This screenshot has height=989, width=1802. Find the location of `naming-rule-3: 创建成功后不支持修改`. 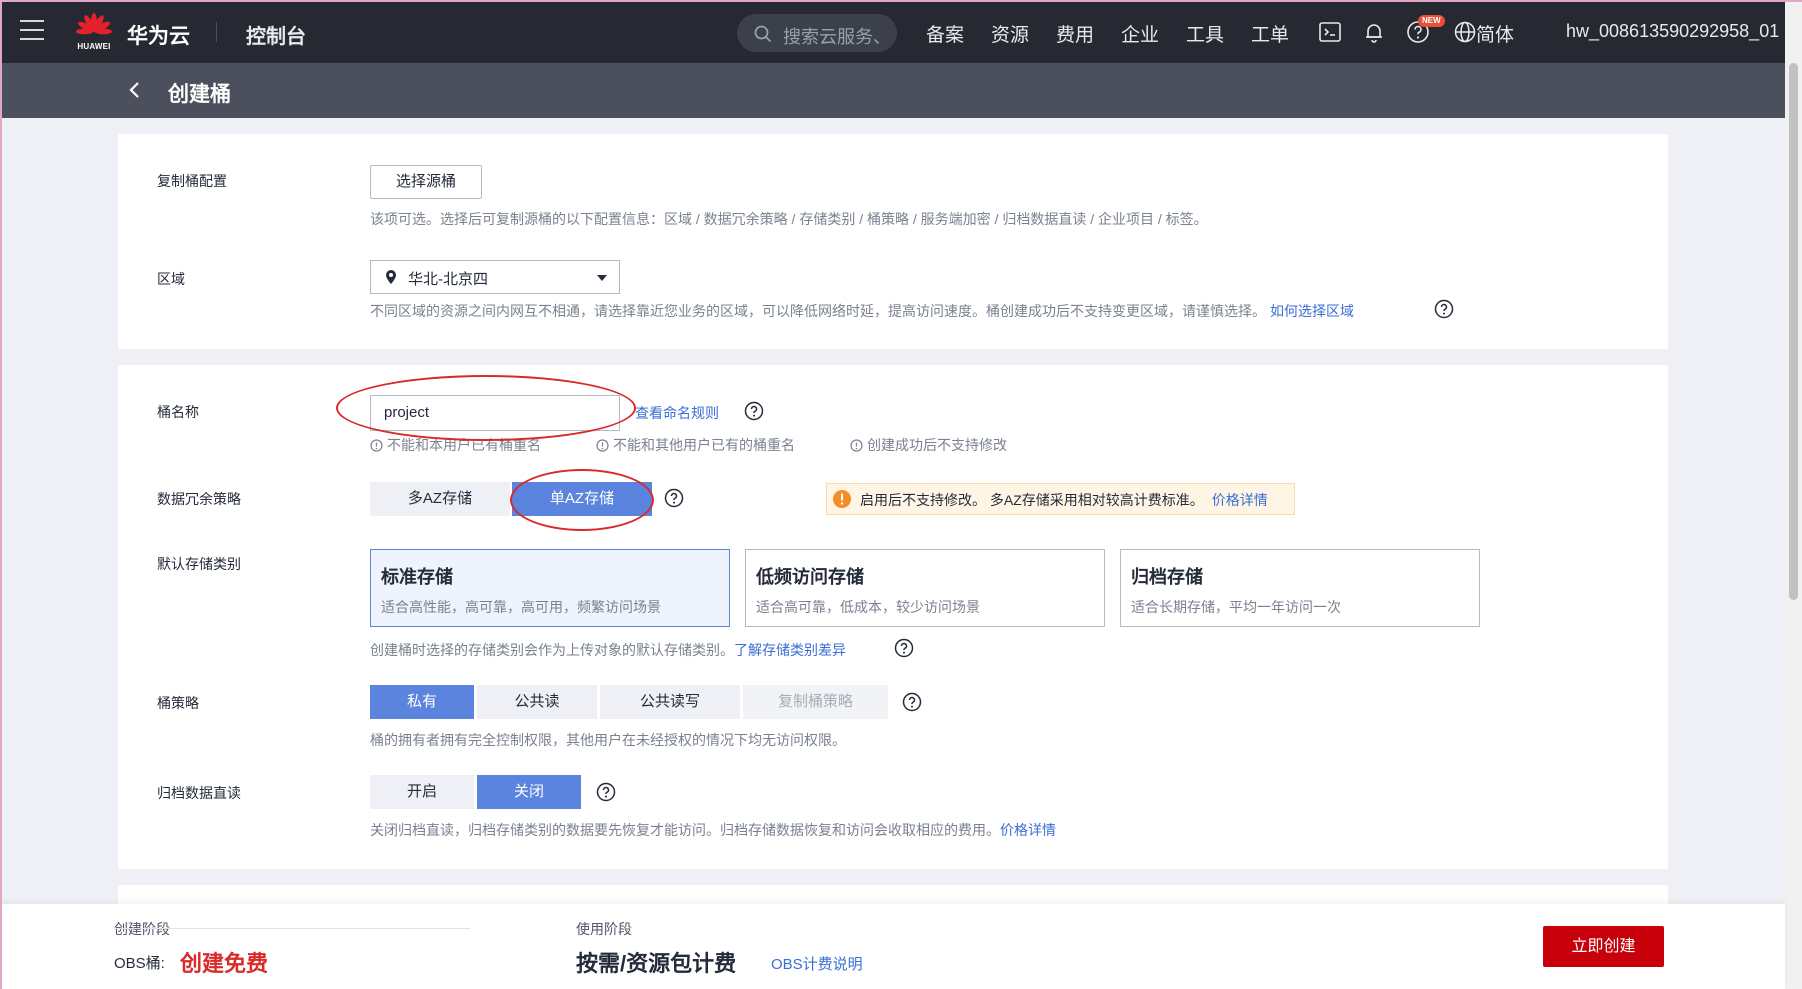

naming-rule-3: 创建成功后不支持修改 is located at coordinates (928, 445).